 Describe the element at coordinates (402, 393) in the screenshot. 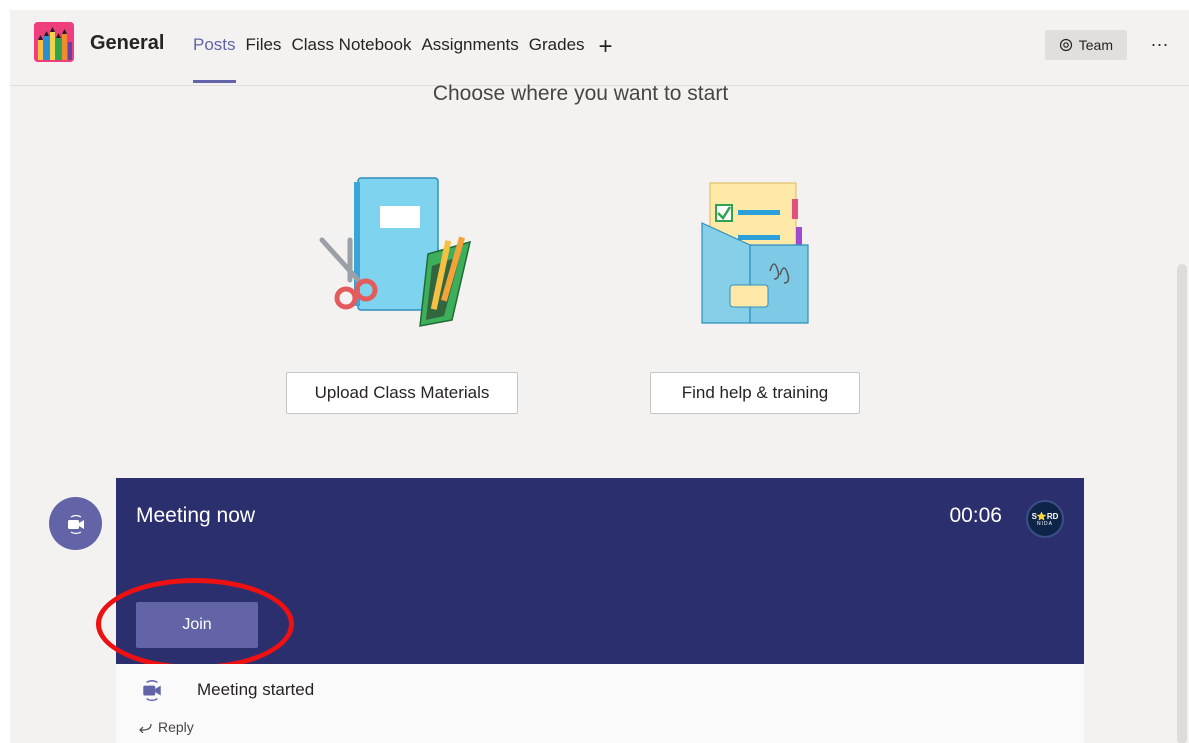

I see `upload-class-materials-button: Upload Class Materials` at that location.